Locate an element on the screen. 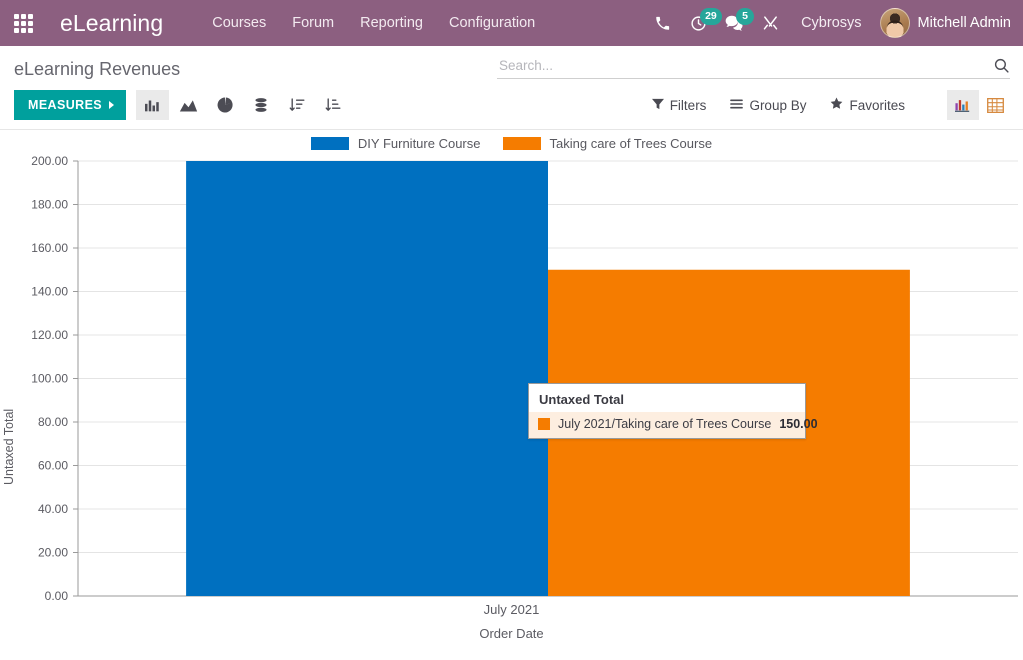 This screenshot has height=660, width=1023. apps-grid-icon is located at coordinates (23, 23).